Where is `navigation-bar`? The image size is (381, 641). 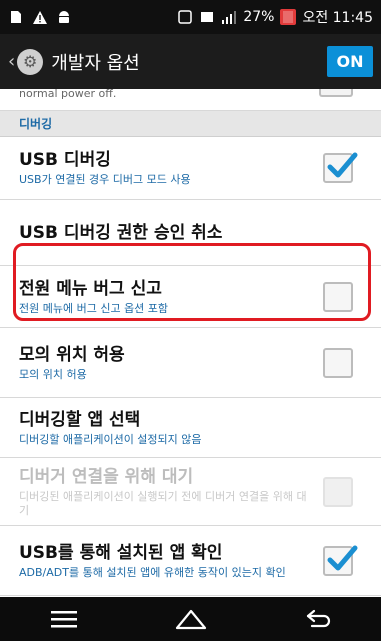
navigation-bar is located at coordinates (190, 619).